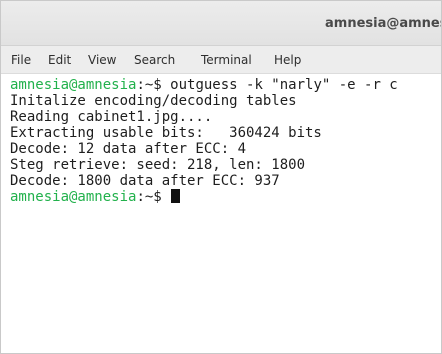  What do you see at coordinates (284, 85) in the screenshot?
I see `command-text: outguess -k "narly" -e -r c` at bounding box center [284, 85].